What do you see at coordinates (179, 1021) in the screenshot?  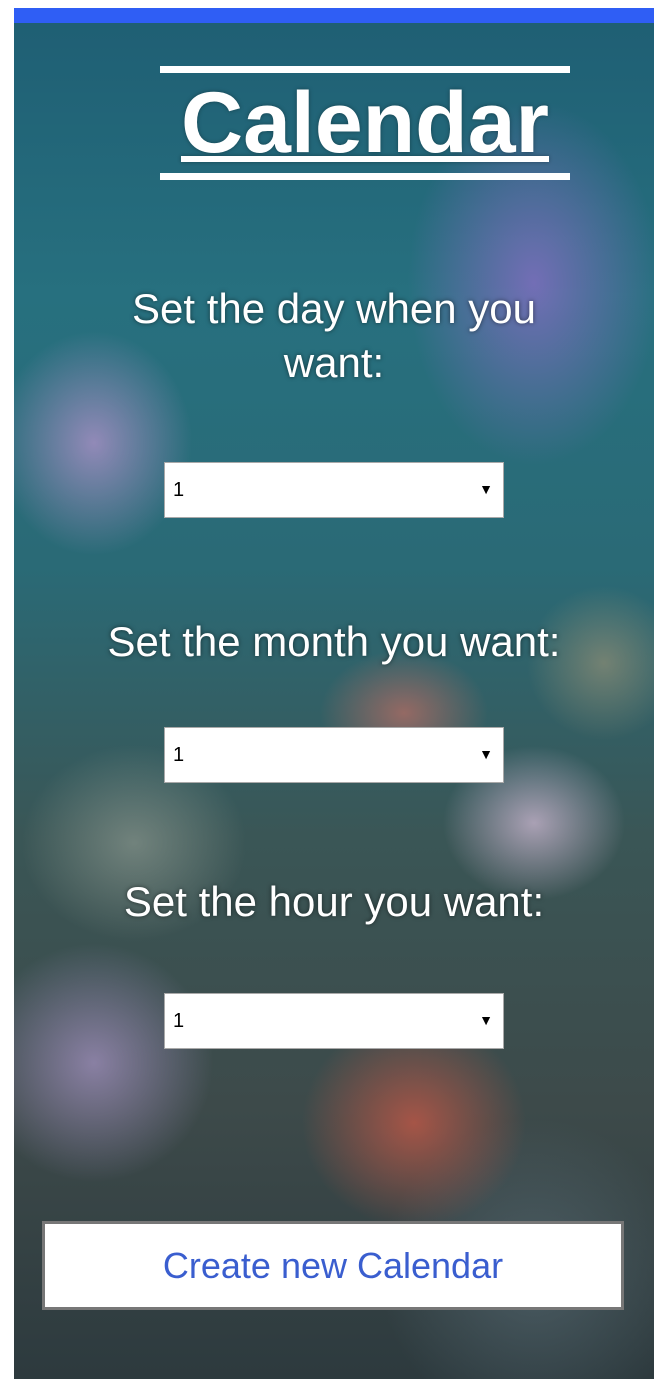 I see `hour-select-value: 1` at bounding box center [179, 1021].